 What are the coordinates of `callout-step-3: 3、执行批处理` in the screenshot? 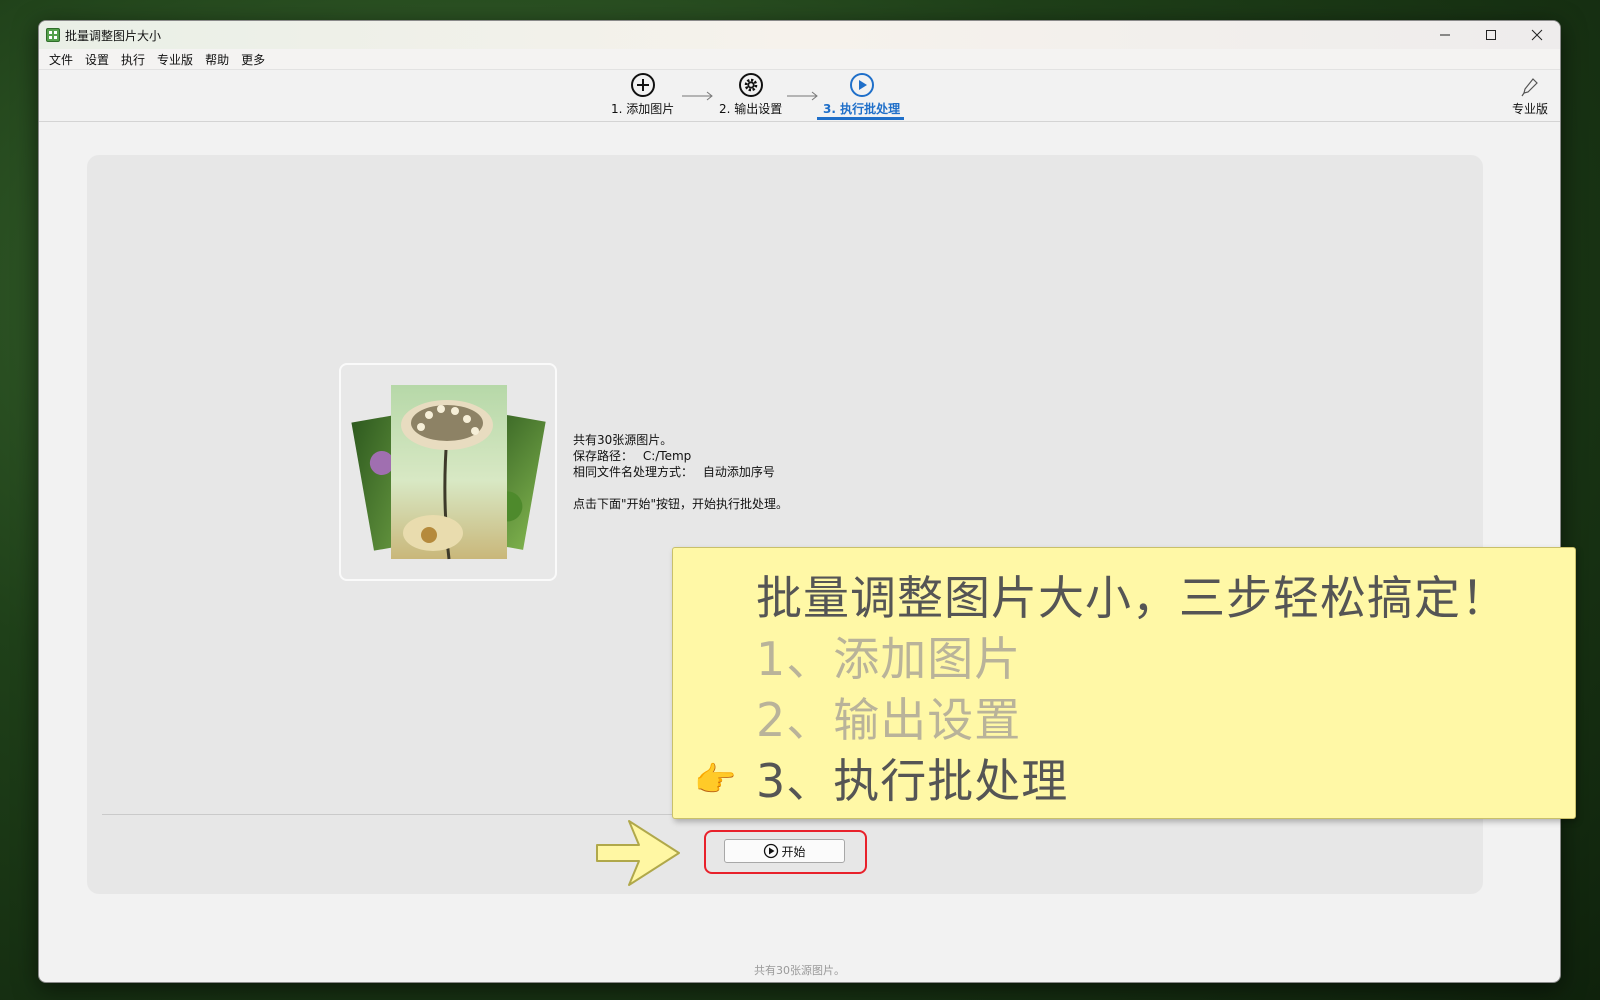 It's located at (912, 781).